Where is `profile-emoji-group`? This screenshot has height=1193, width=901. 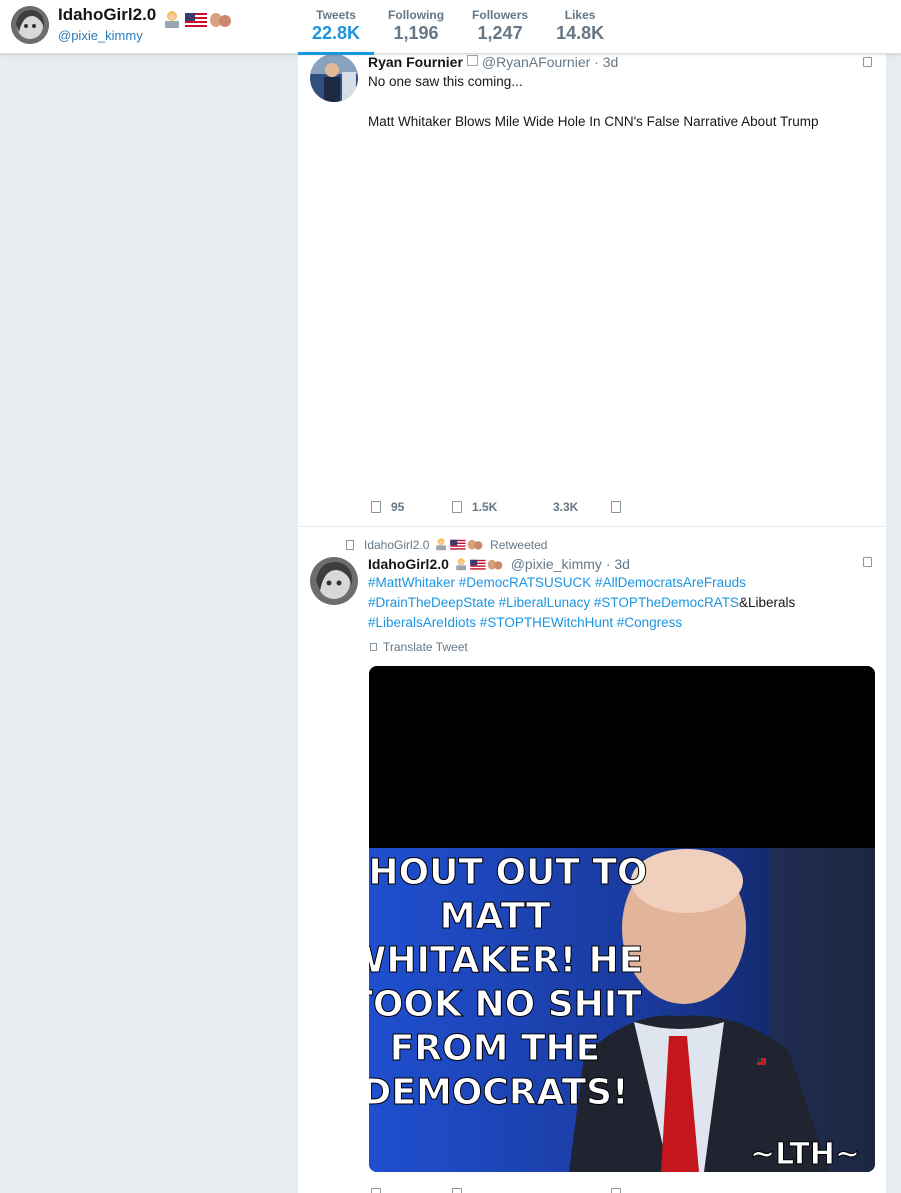
profile-emoji-group is located at coordinates (199, 18).